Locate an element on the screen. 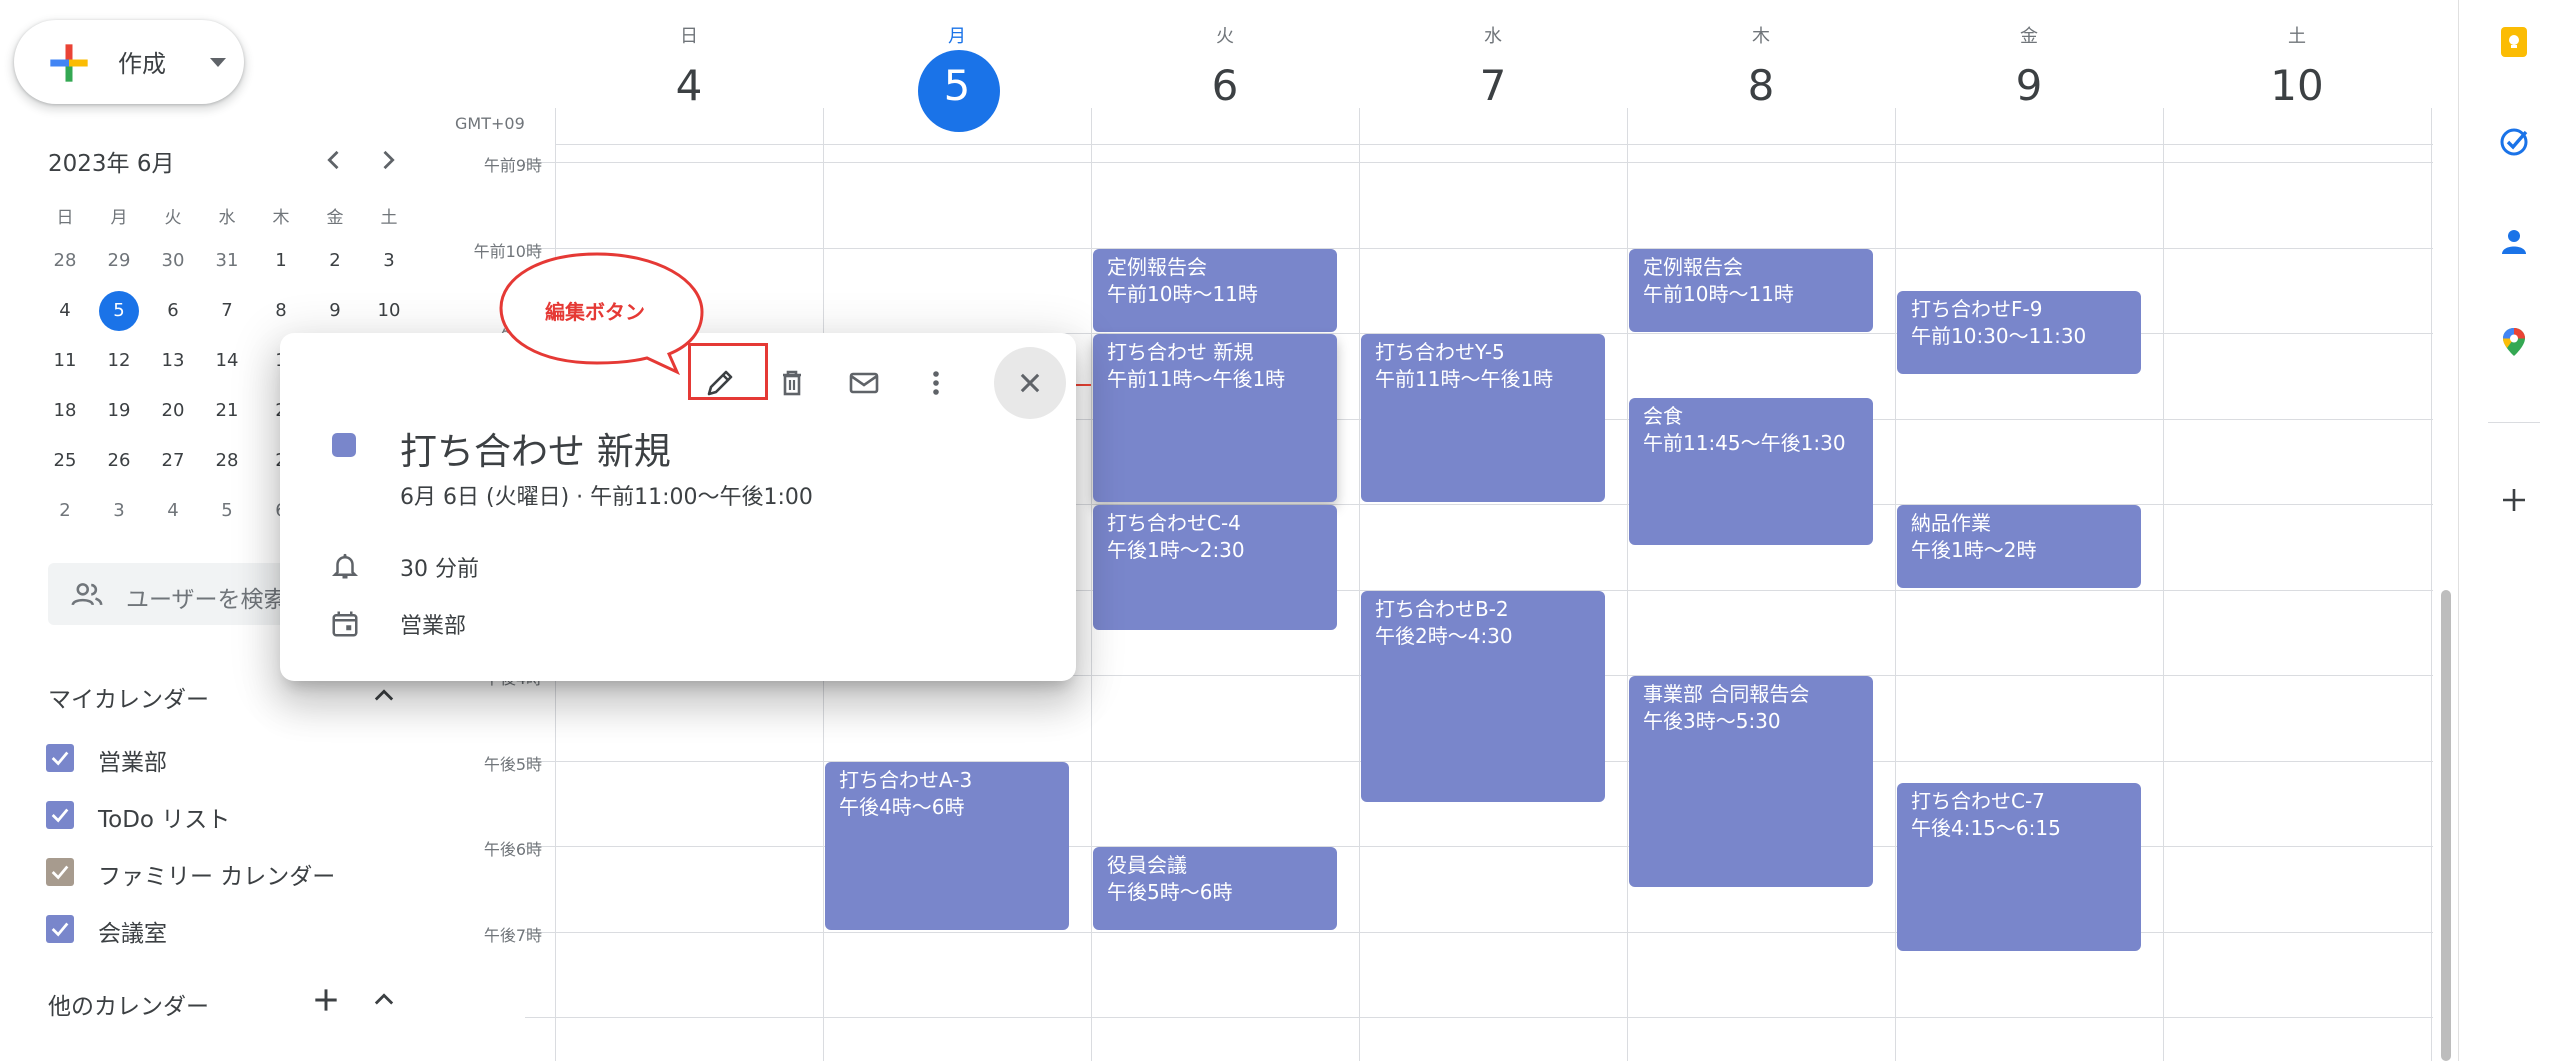 Image resolution: width=2560 pixels, height=1061 pixels. contacts-icon is located at coordinates (2514, 242).